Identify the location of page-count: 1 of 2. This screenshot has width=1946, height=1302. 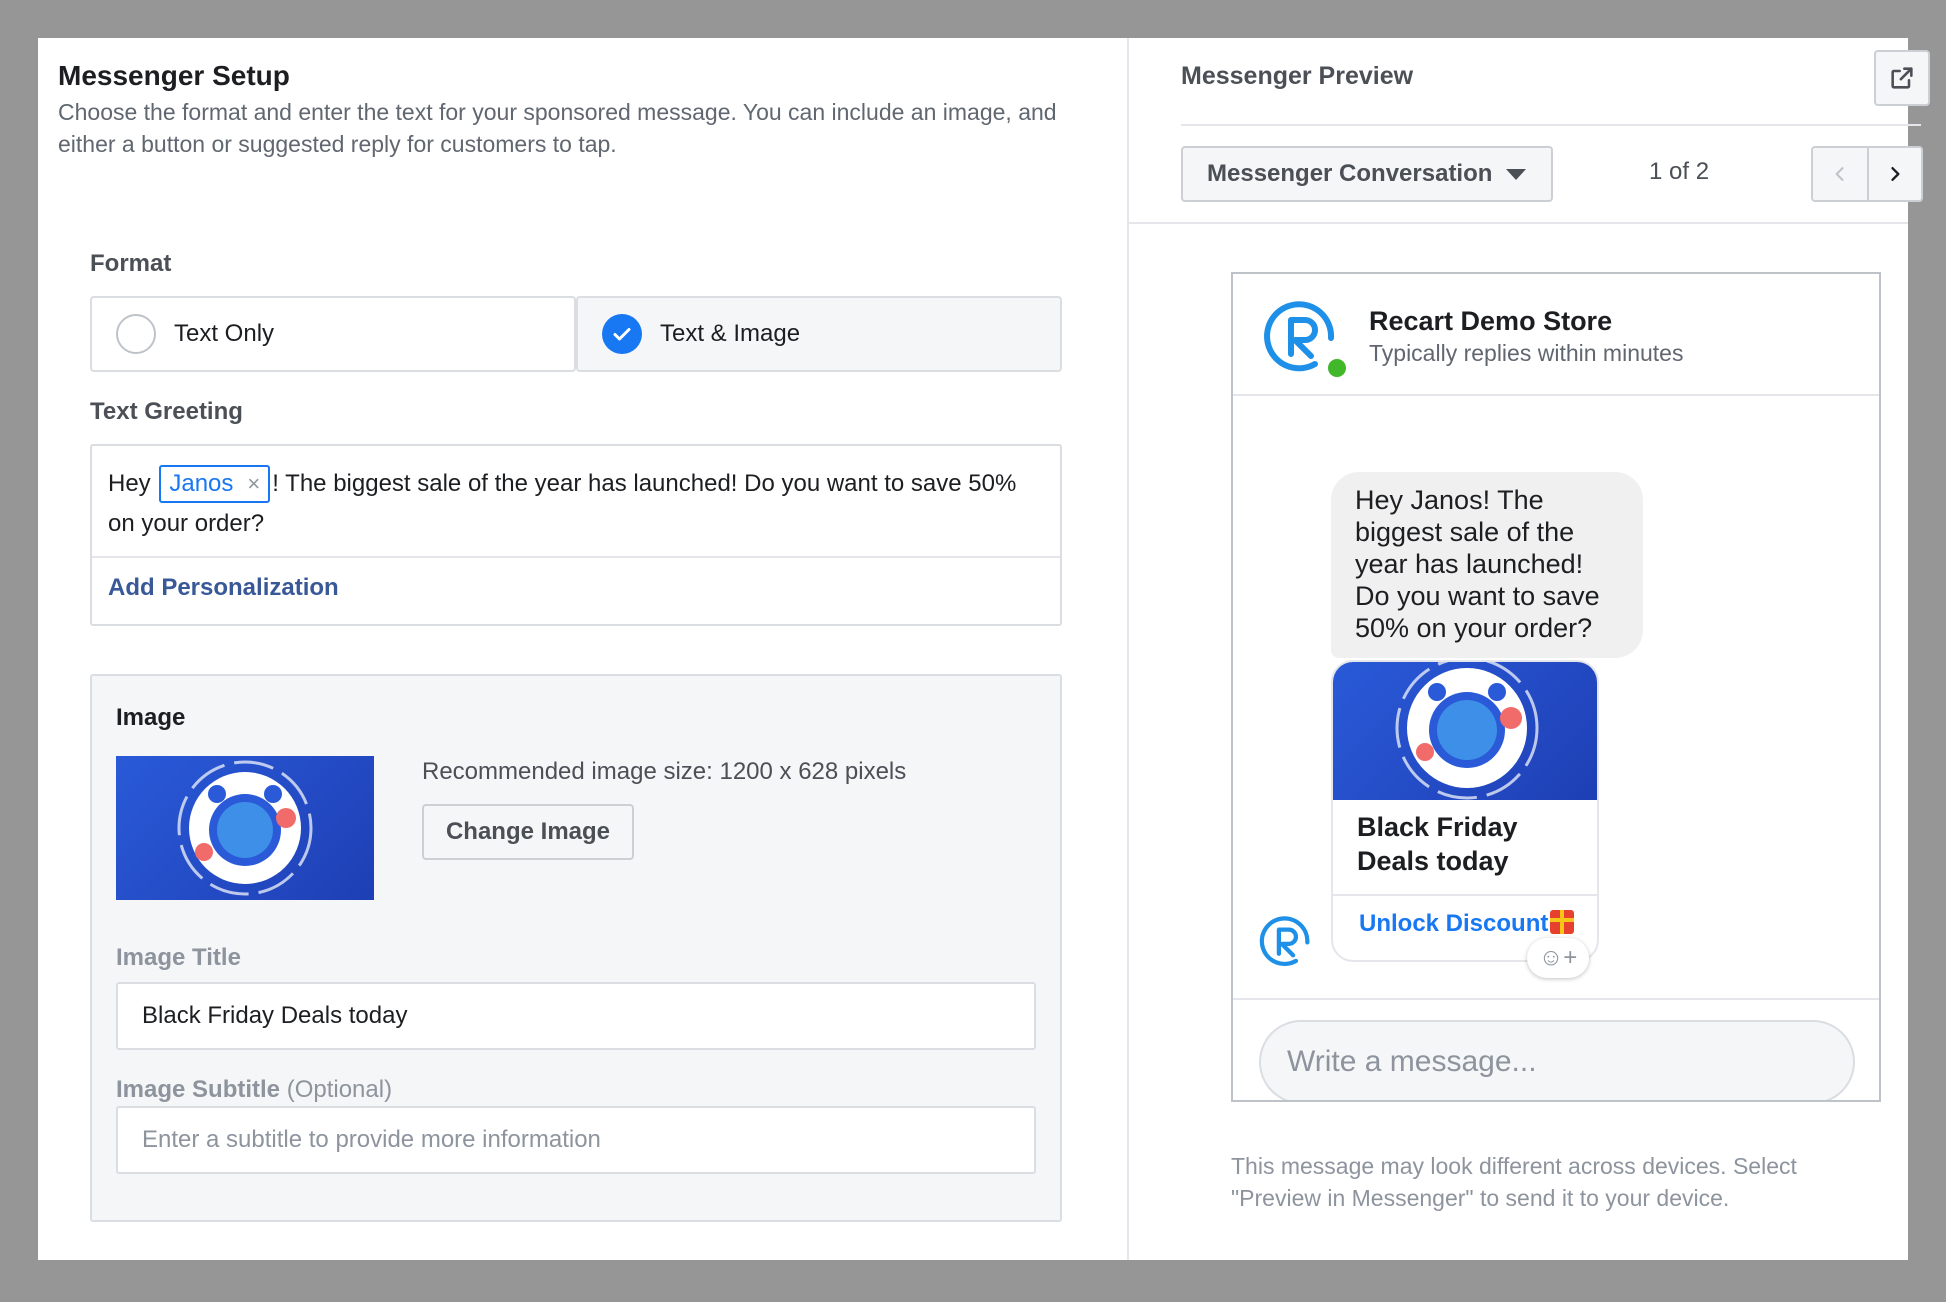
(1679, 171).